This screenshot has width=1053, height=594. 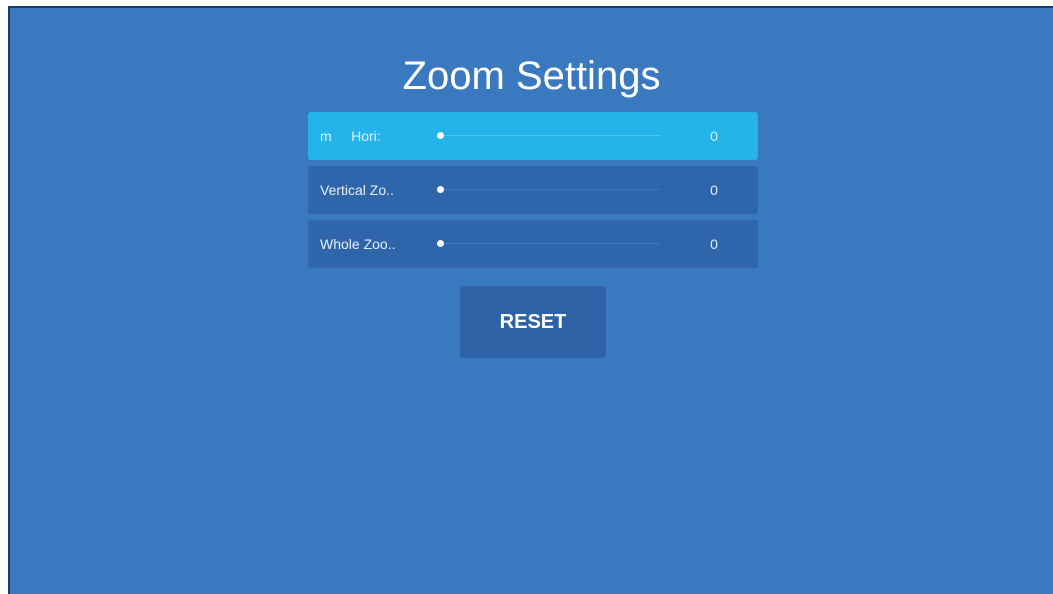 I want to click on vertical-zoom-label: Vertical Zo.., so click(x=357, y=190).